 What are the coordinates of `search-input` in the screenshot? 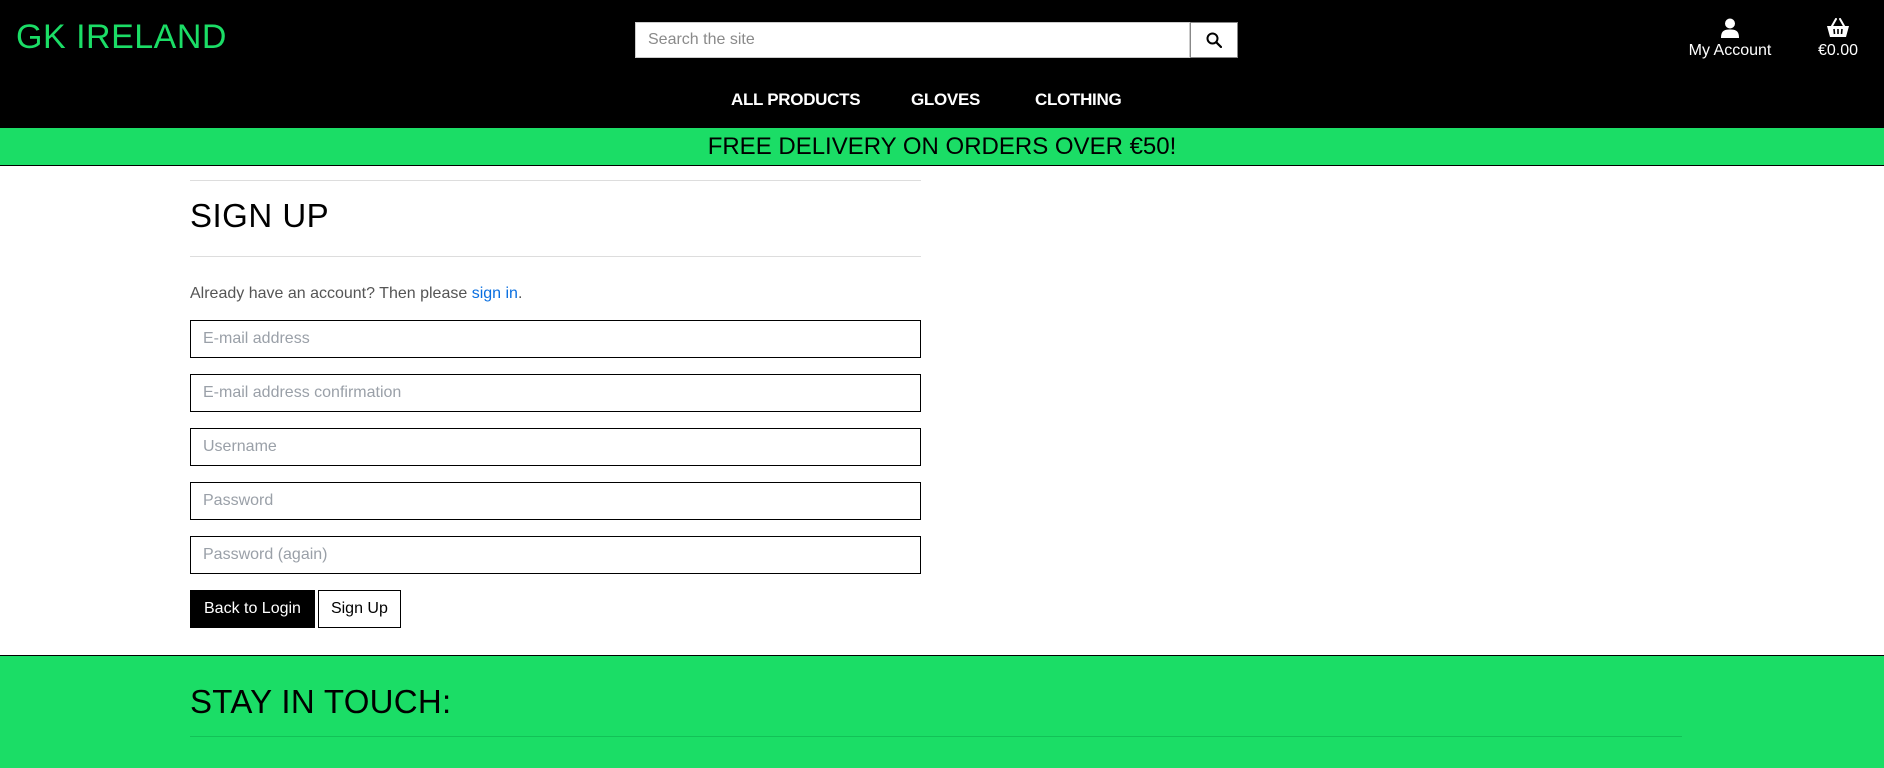 It's located at (912, 40).